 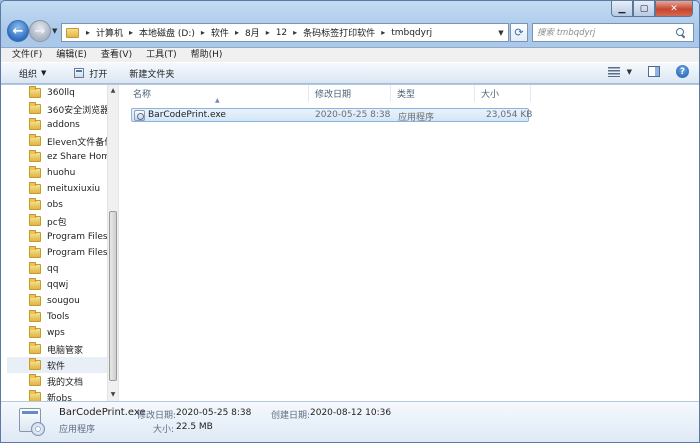 I want to click on search-icon, so click(x=681, y=33).